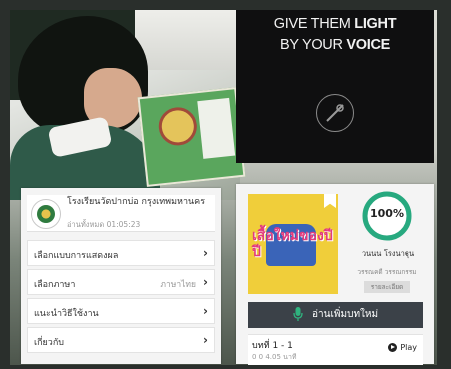 This screenshot has height=369, width=451. What do you see at coordinates (121, 282) in the screenshot?
I see `menu-item-language: เลือกภาษา ภาษาไทย ›` at bounding box center [121, 282].